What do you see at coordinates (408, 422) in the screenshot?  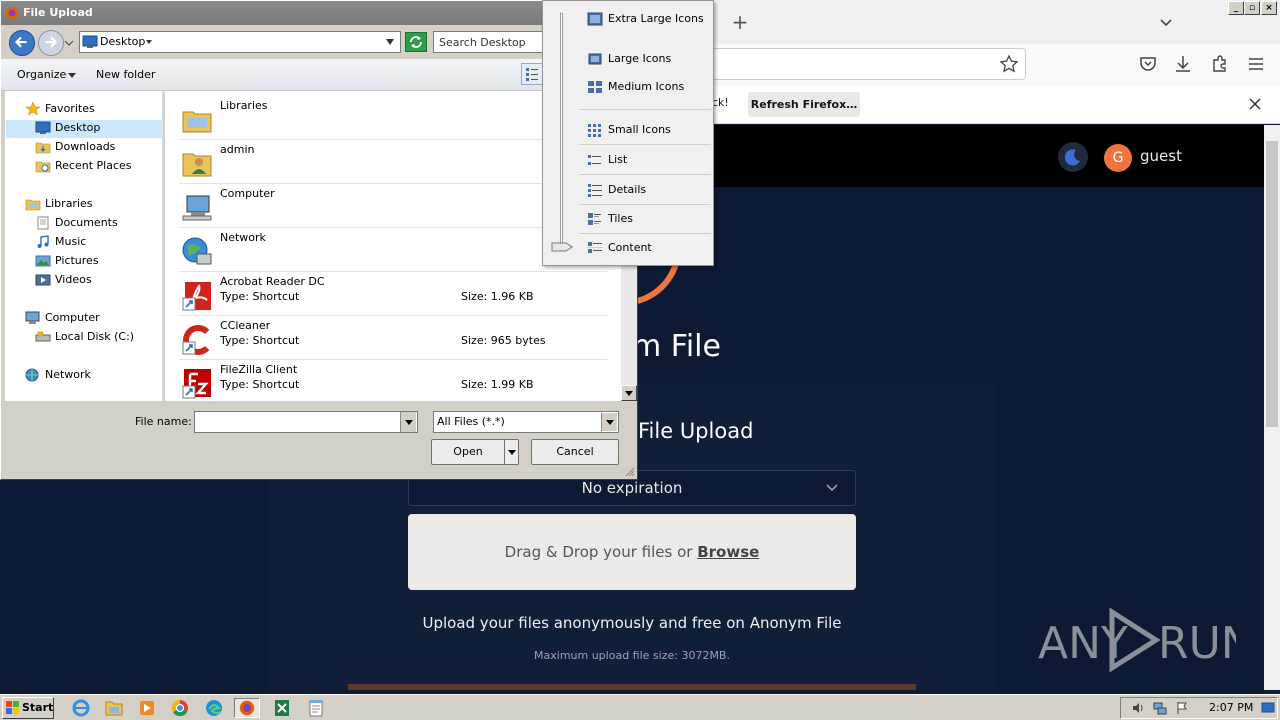 I see `file-name-dropdown-button` at bounding box center [408, 422].